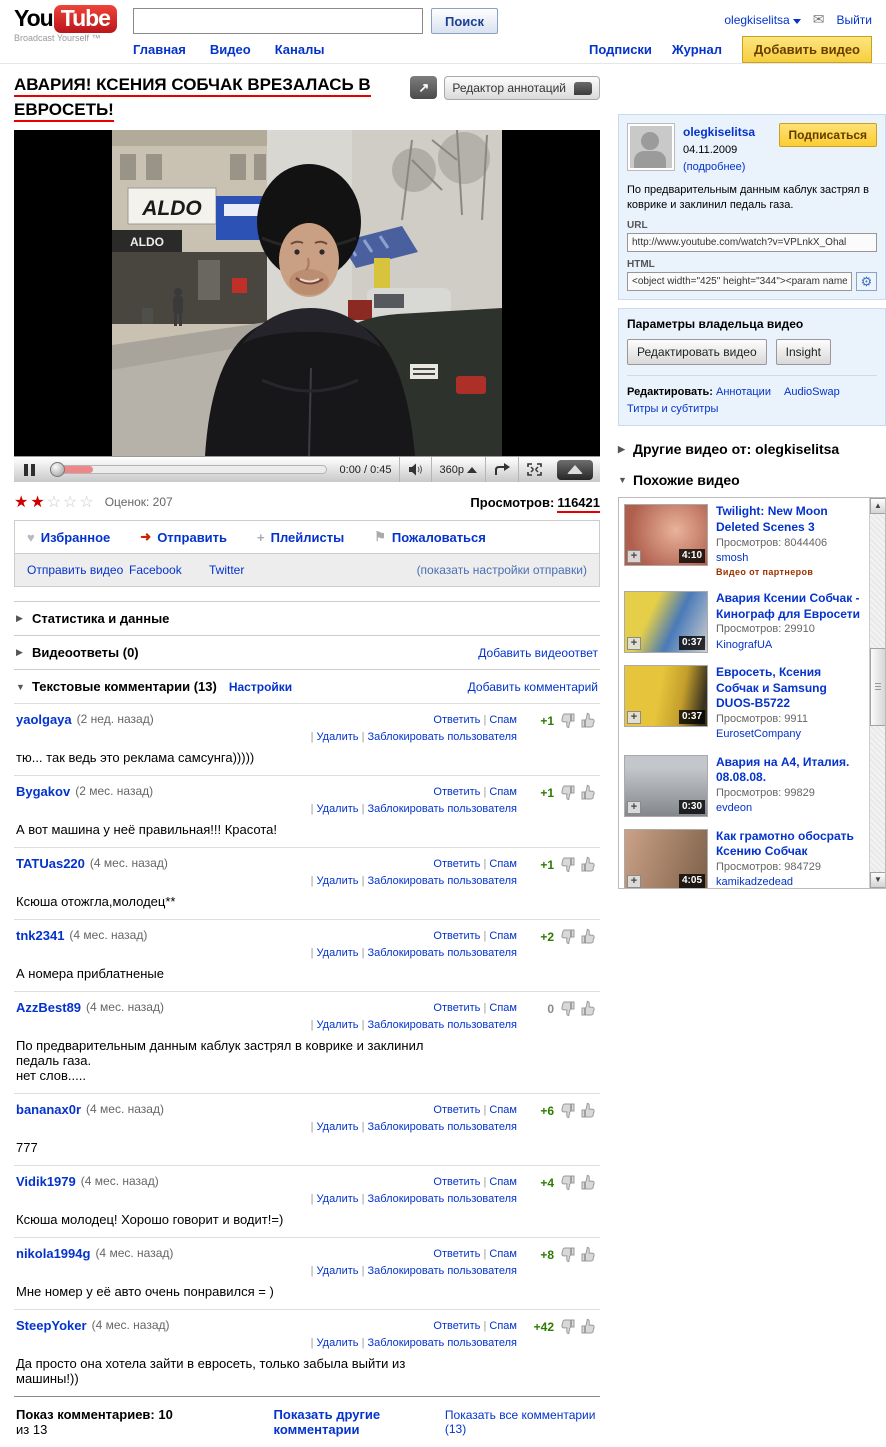  What do you see at coordinates (501, 470) in the screenshot?
I see `annotations-toggle-button` at bounding box center [501, 470].